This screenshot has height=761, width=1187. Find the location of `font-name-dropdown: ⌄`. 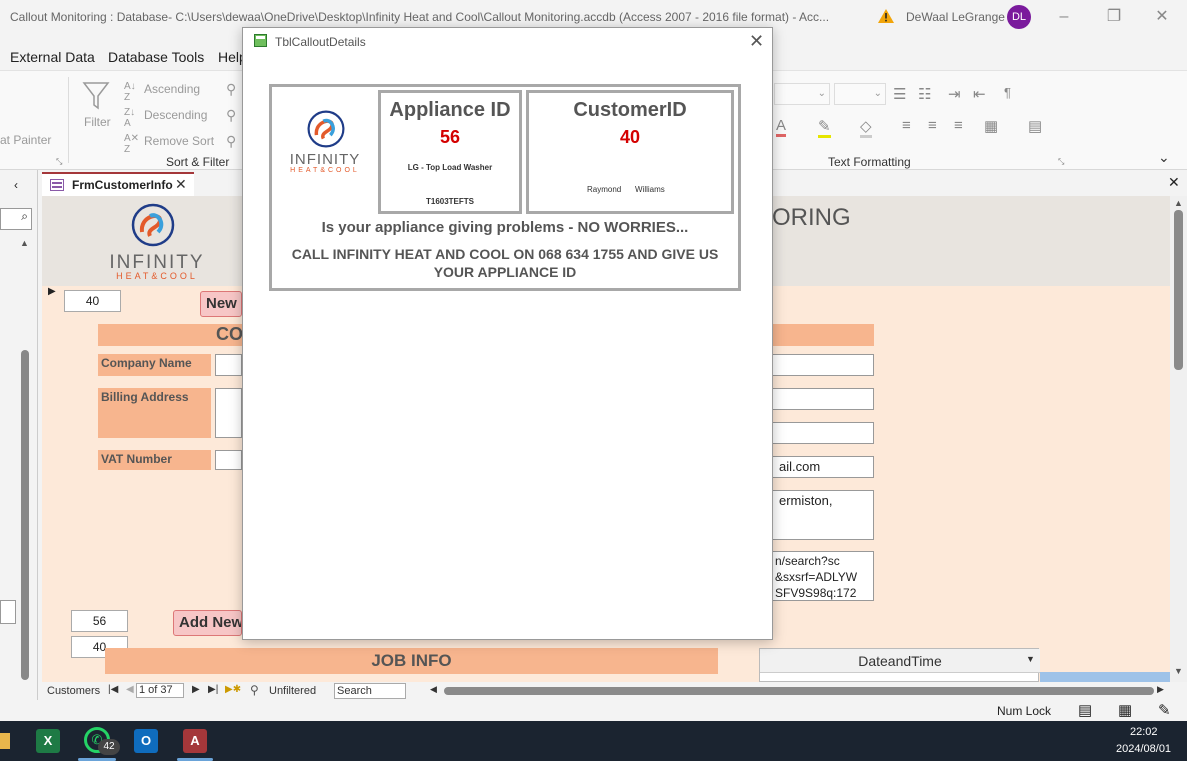

font-name-dropdown: ⌄ is located at coordinates (802, 94).